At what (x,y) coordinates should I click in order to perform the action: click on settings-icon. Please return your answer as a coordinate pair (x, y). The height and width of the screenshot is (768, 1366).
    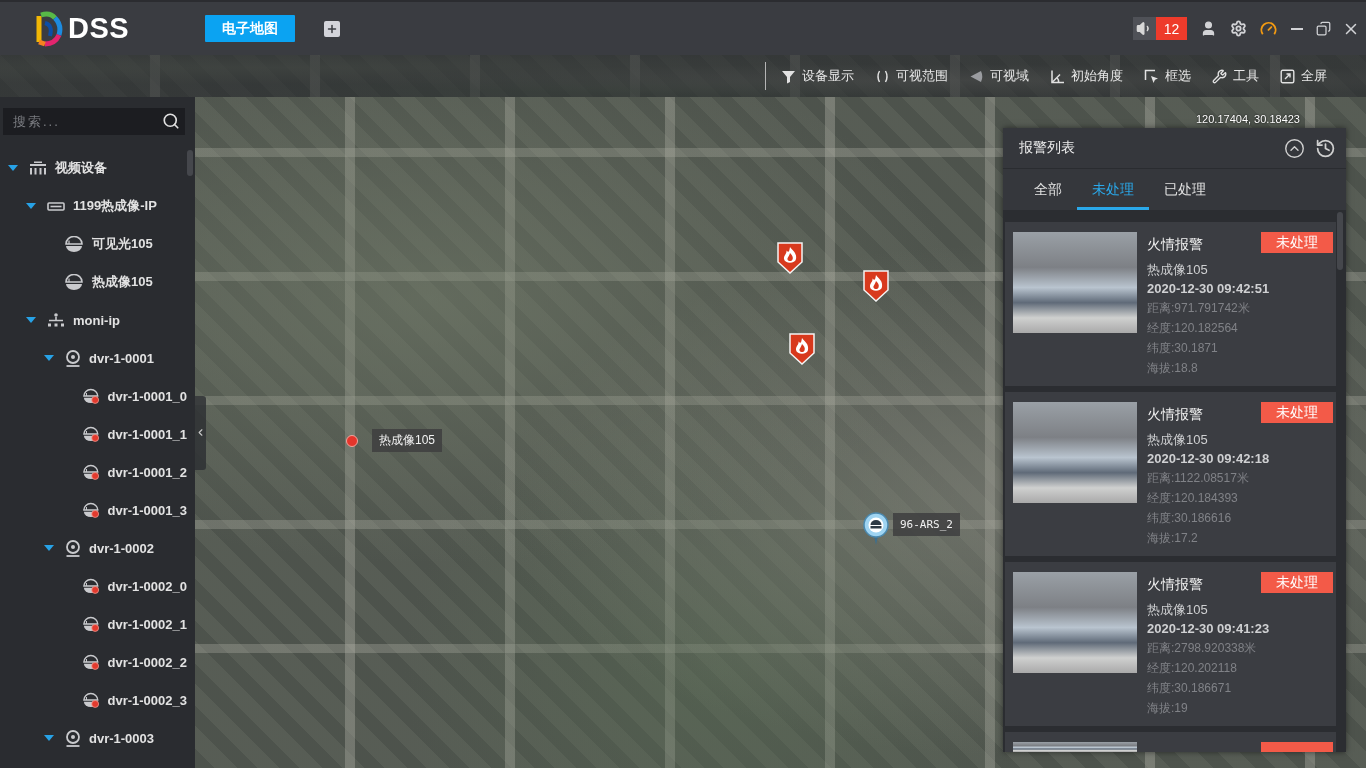
    Looking at the image, I should click on (1238, 28).